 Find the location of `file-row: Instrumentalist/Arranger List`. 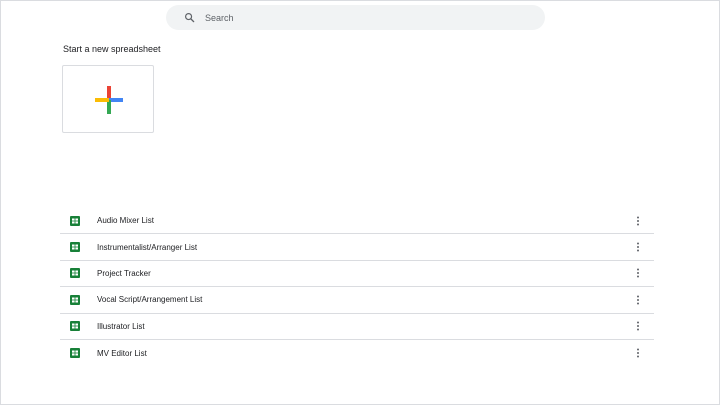

file-row: Instrumentalist/Arranger List is located at coordinates (357, 247).